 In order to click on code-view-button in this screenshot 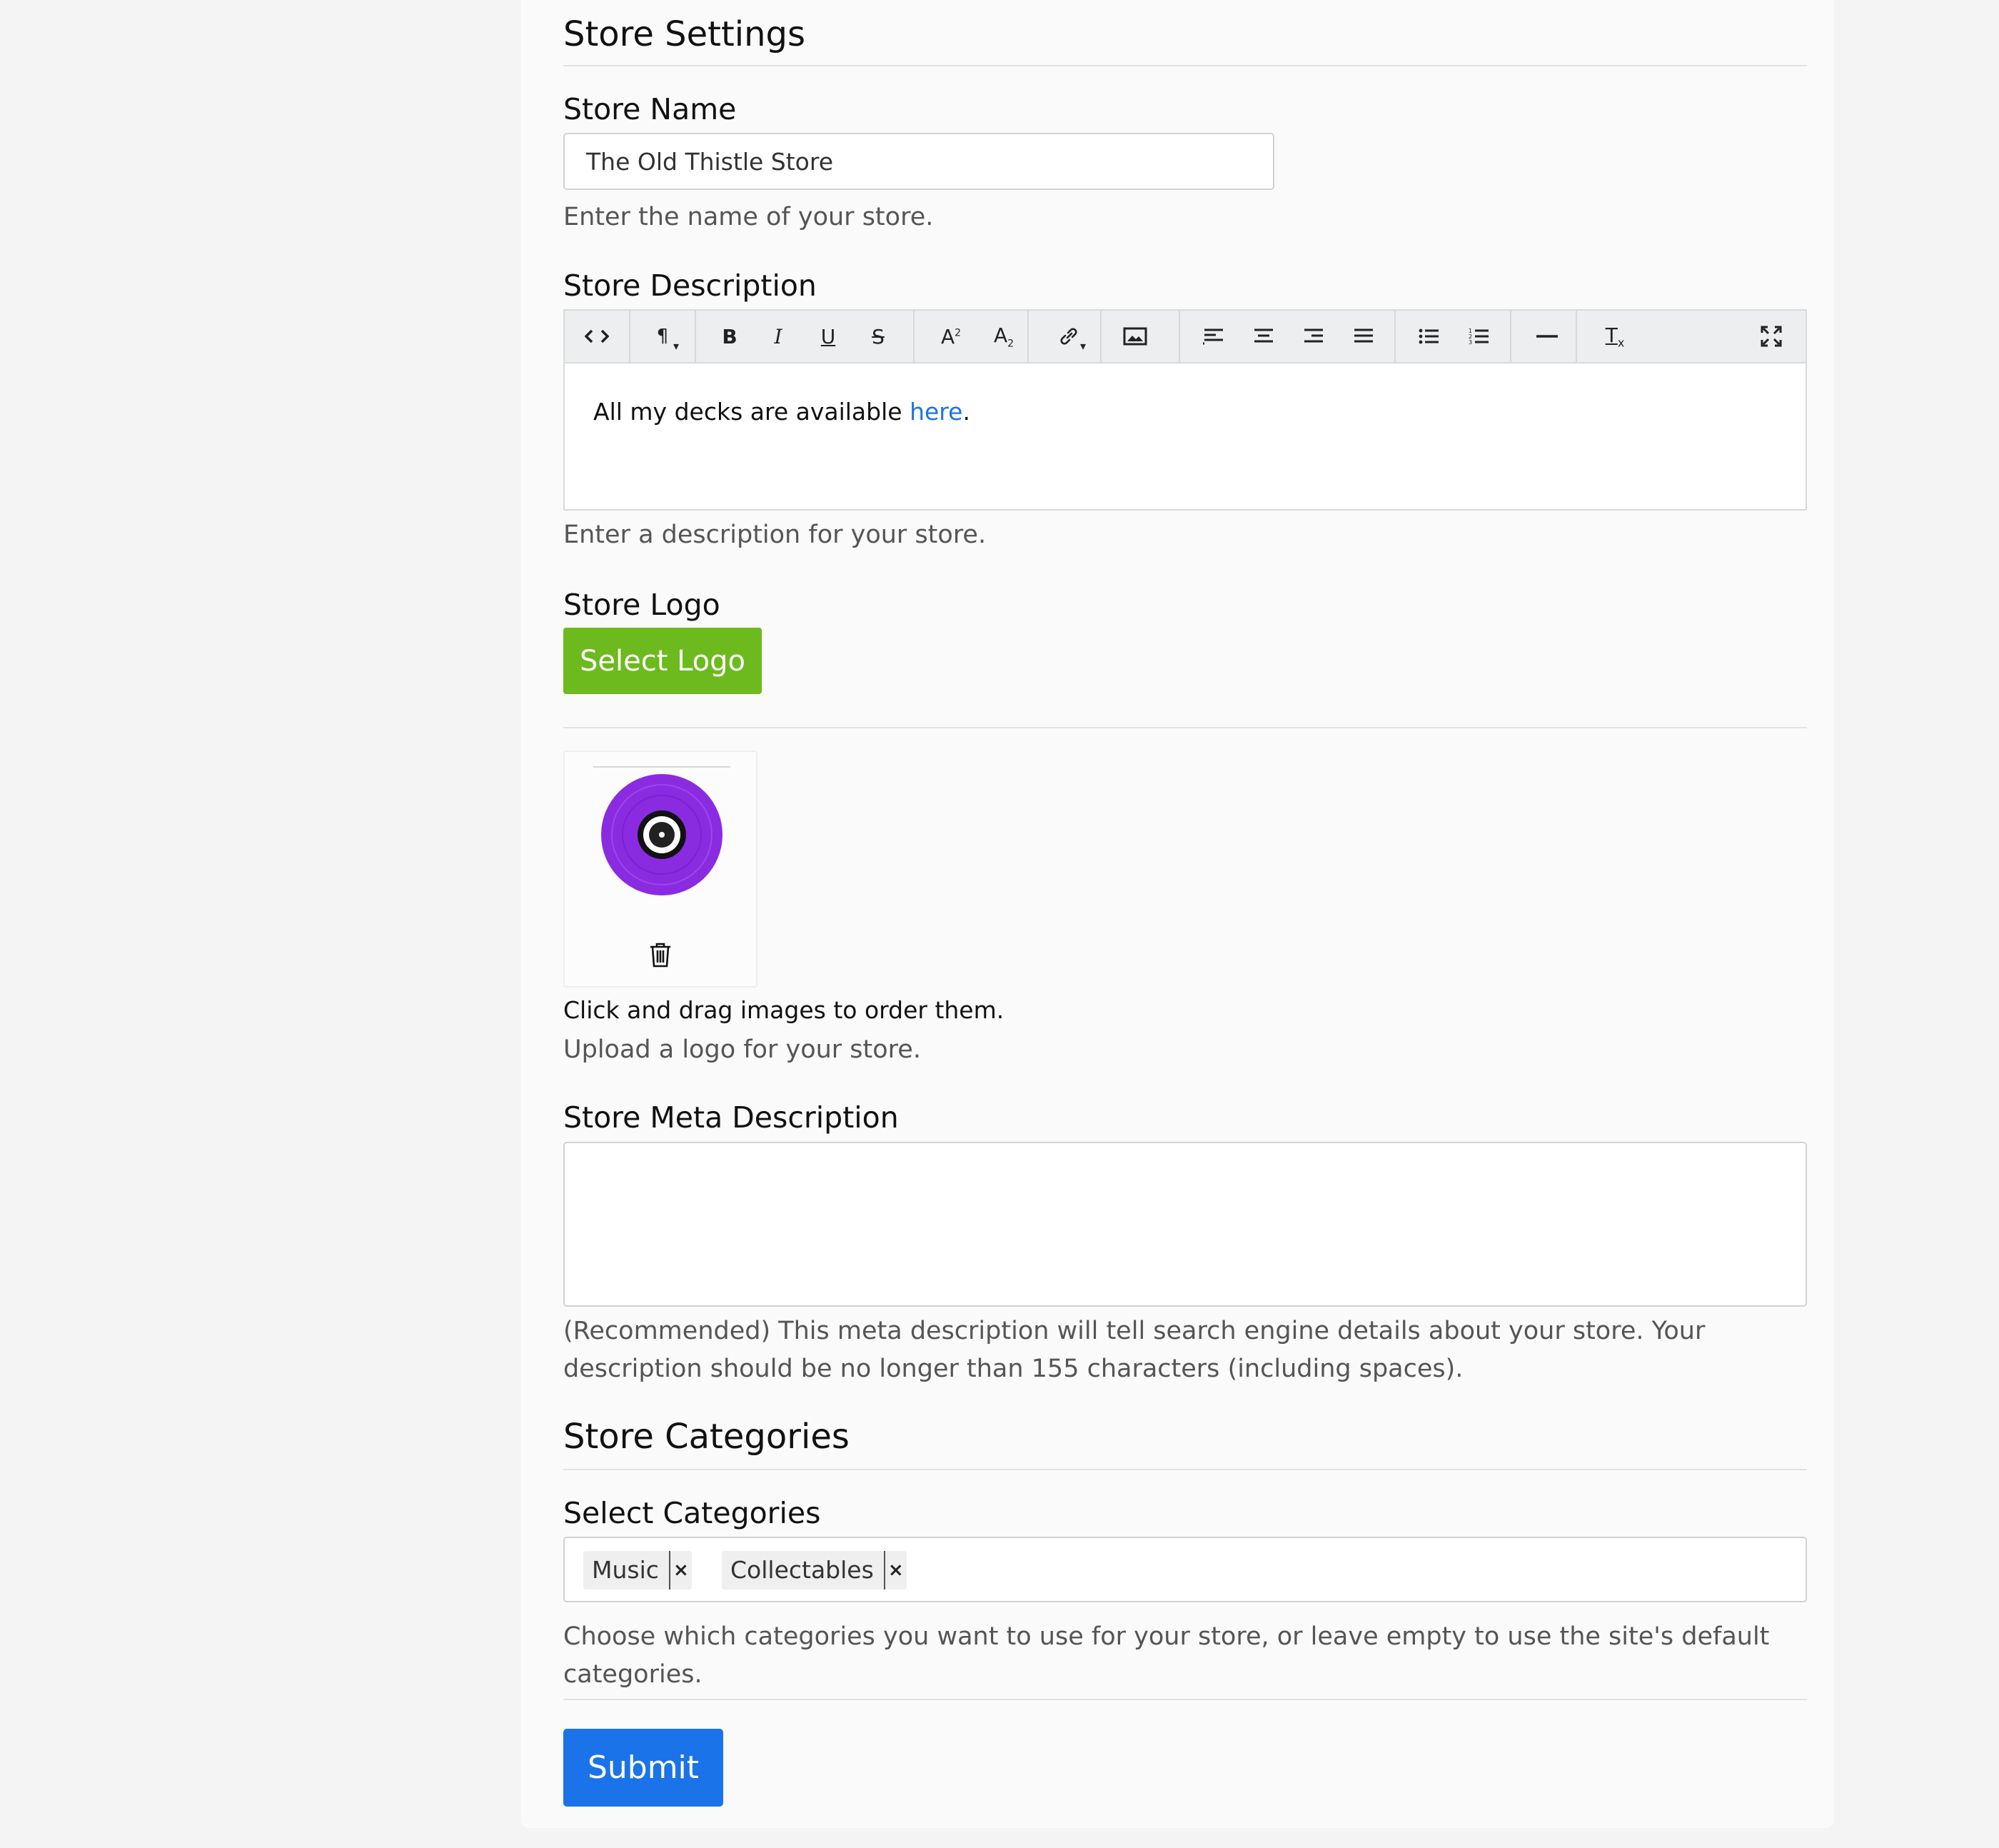, I will do `click(597, 336)`.